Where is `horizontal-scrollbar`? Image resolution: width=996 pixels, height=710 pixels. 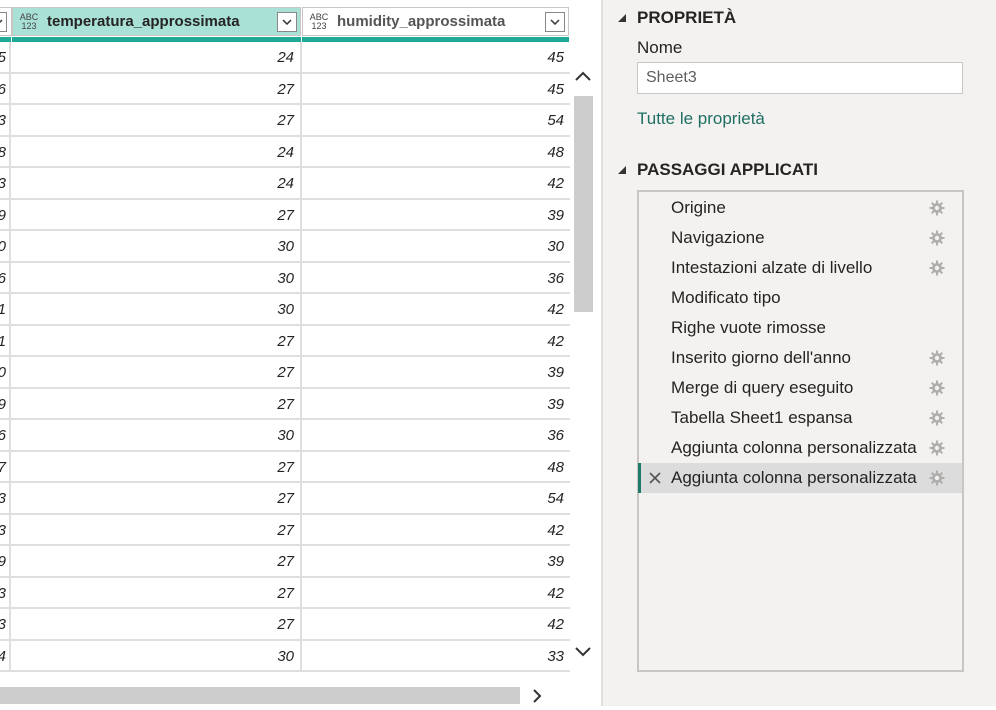
horizontal-scrollbar is located at coordinates (285, 695).